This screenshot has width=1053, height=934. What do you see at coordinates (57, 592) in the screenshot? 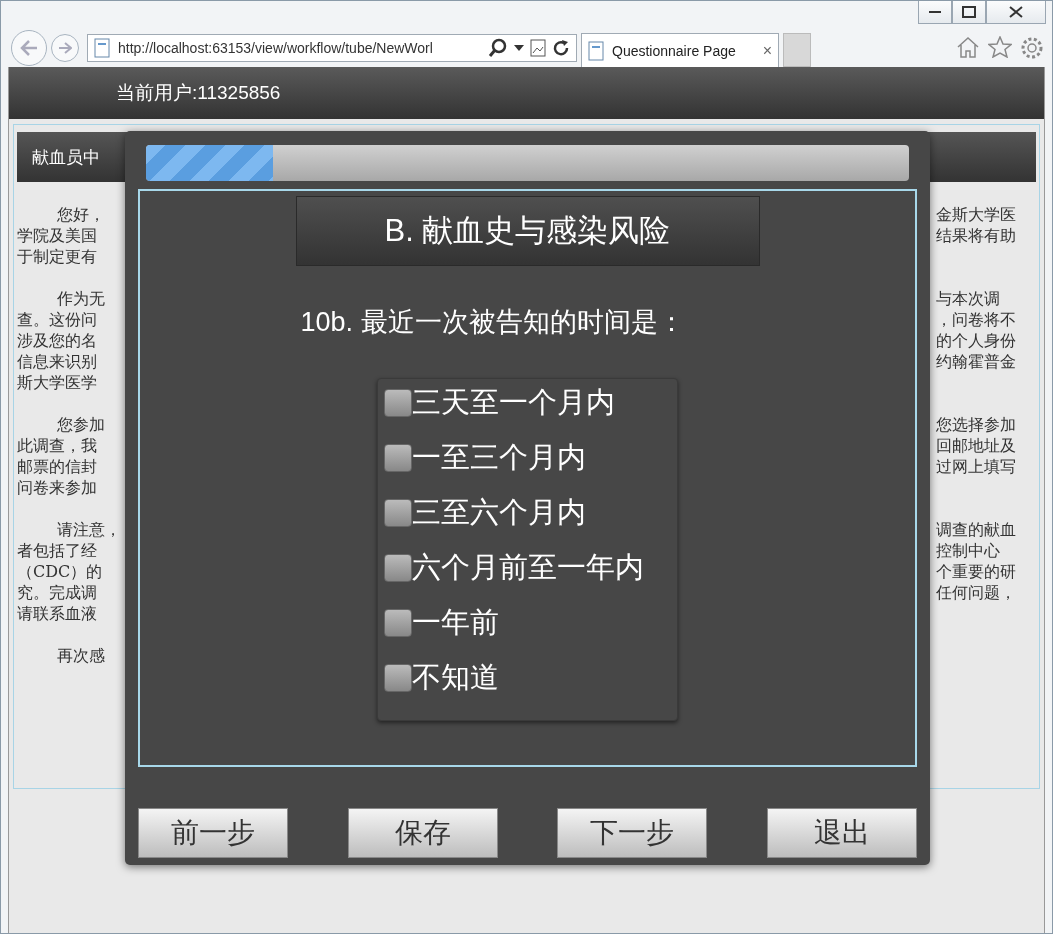
I see `paragraph-text: 究。完成调` at bounding box center [57, 592].